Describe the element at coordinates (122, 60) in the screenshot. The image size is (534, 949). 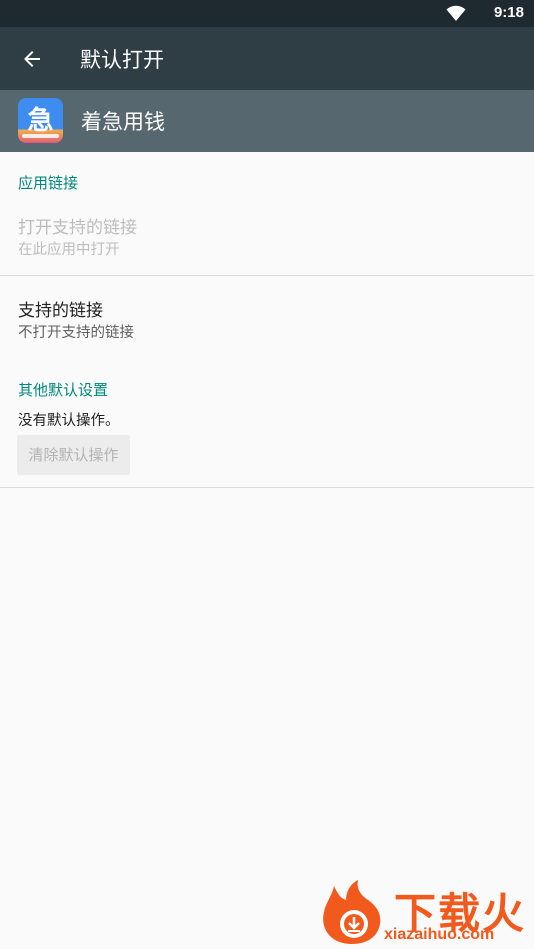
I see `page-title: 默认打开` at that location.